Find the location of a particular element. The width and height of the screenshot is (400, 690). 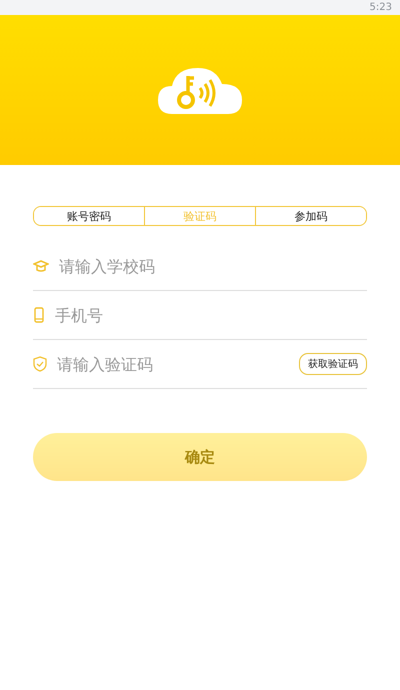

graduation-cap-icon is located at coordinates (41, 266).